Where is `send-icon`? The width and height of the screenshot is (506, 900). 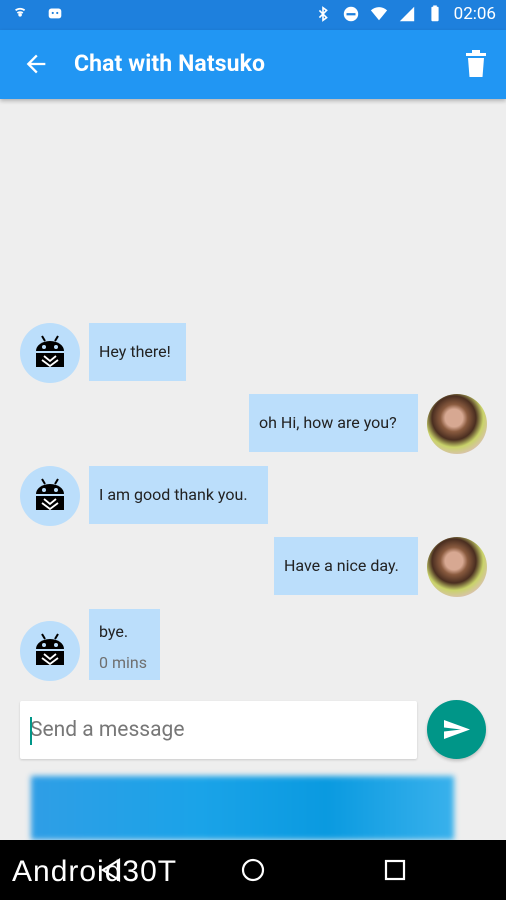
send-icon is located at coordinates (457, 729).